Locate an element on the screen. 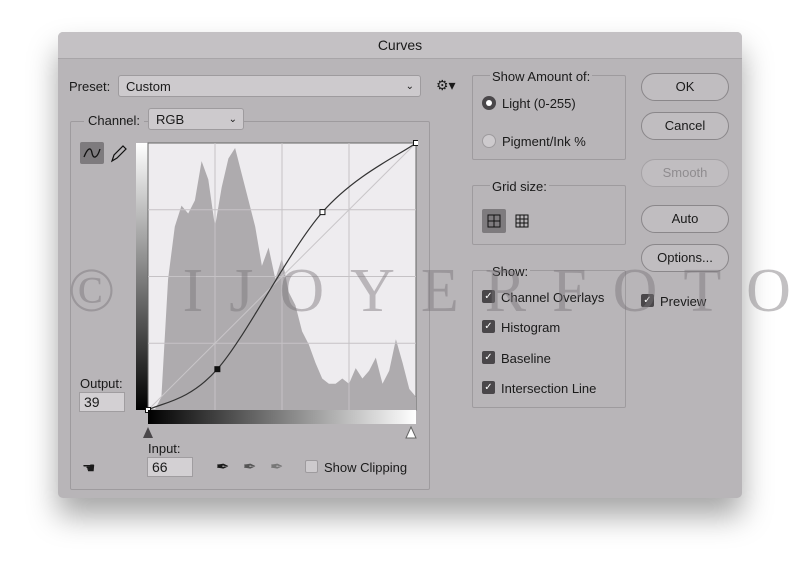 This screenshot has width=800, height=584. preview-label: Preview is located at coordinates (683, 301).